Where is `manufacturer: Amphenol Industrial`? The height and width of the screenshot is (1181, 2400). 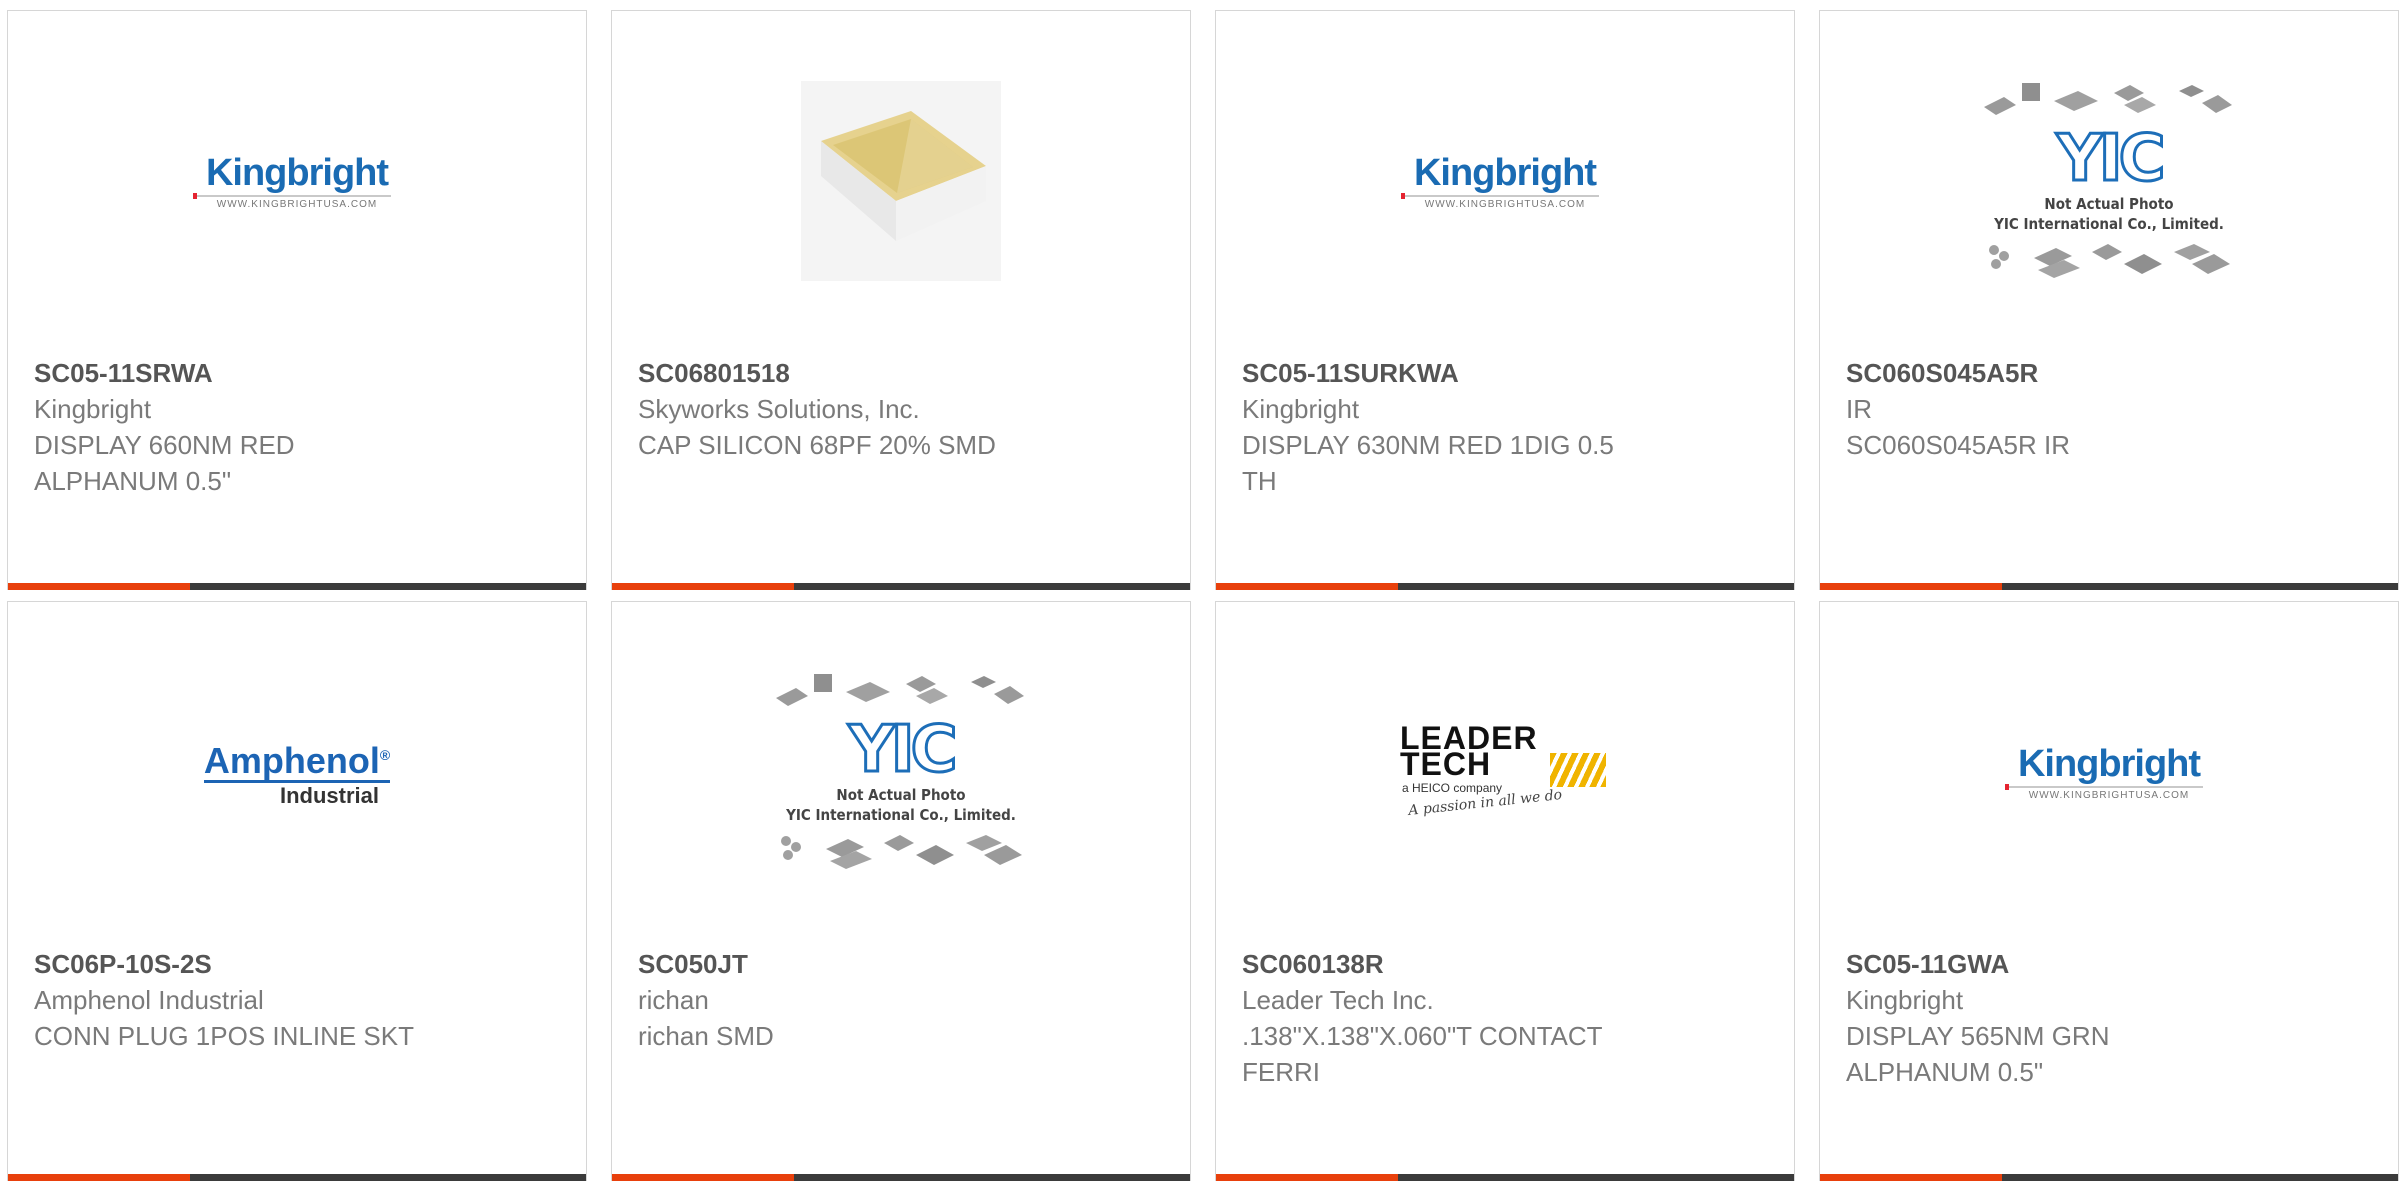
manufacturer: Amphenol Industrial is located at coordinates (149, 1000).